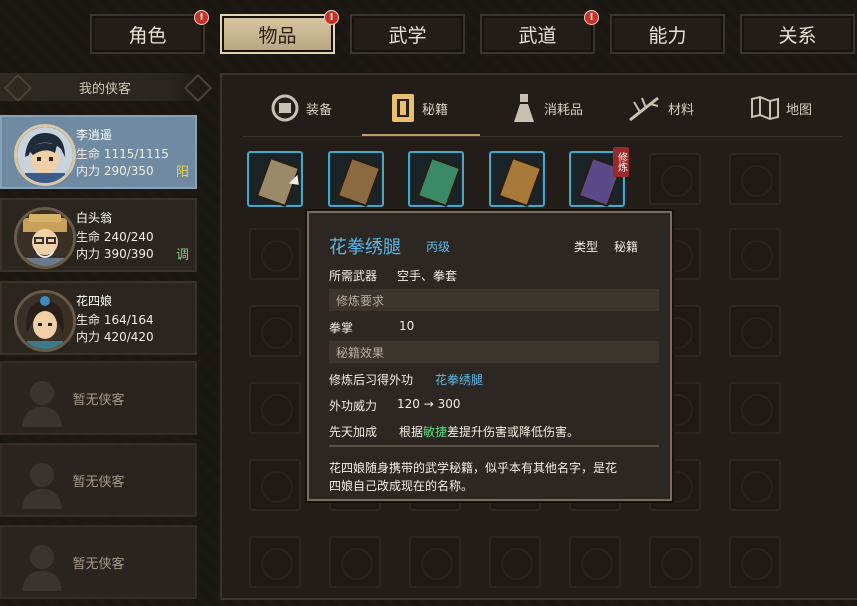  Describe the element at coordinates (353, 276) in the screenshot. I see `weapon-label: 所需武器` at that location.